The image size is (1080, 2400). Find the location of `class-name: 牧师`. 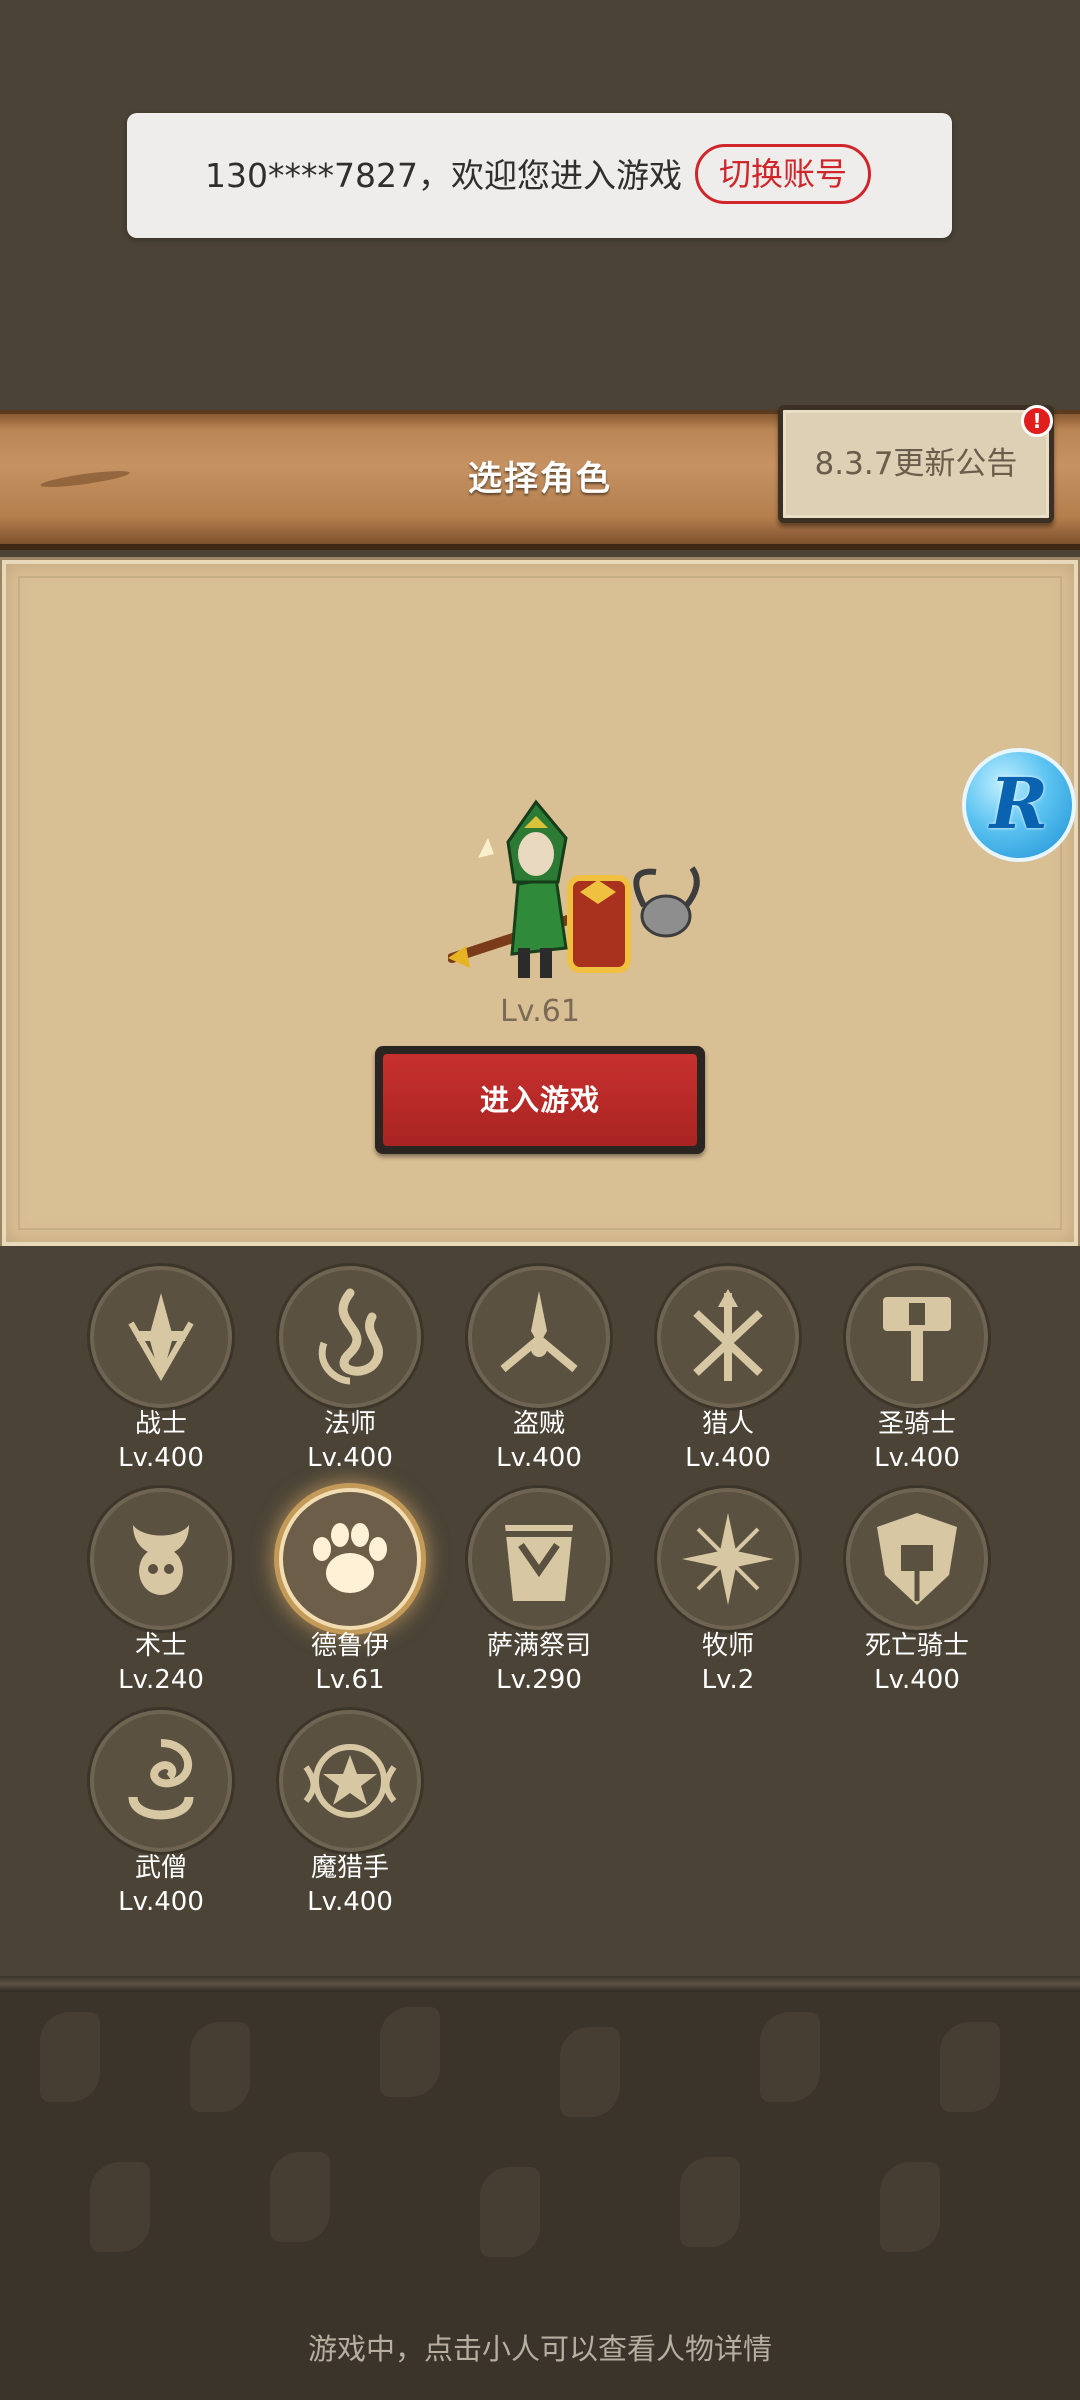

class-name: 牧师 is located at coordinates (727, 1646).